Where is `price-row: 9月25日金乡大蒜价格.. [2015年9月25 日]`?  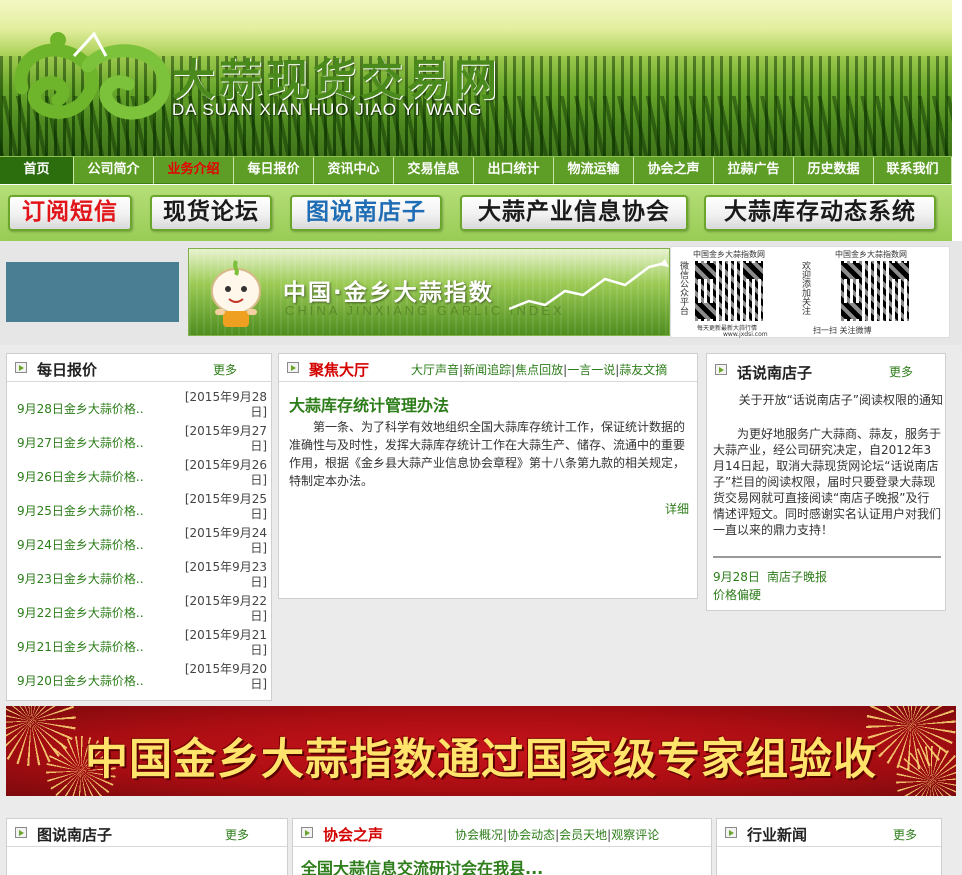 price-row: 9月25日金乡大蒜价格.. [2015年9月25 日] is located at coordinates (144, 509).